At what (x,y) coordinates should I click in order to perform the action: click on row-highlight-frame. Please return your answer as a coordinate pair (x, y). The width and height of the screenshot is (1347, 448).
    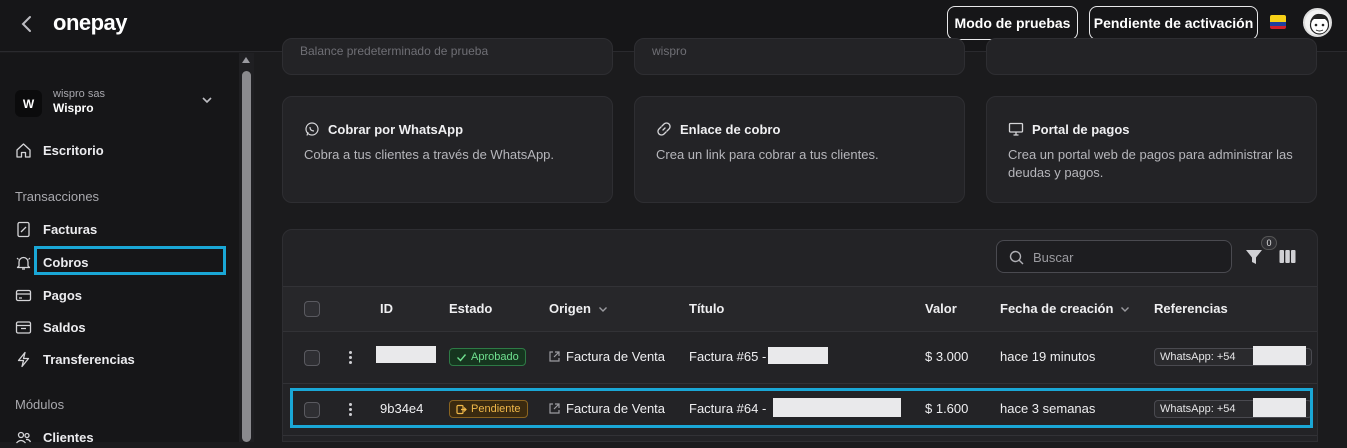
    Looking at the image, I should click on (801, 408).